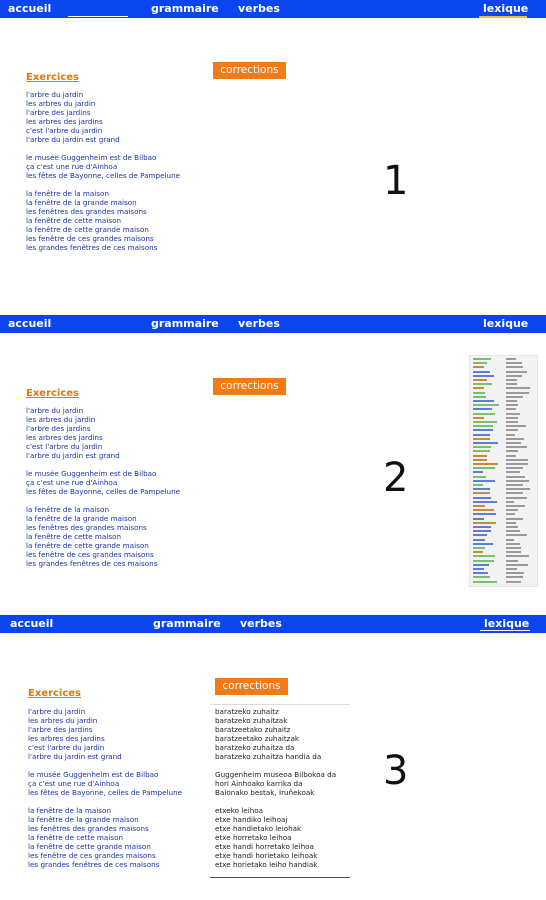  I want to click on list-item: la fenêtre de cette maison, so click(74, 220).